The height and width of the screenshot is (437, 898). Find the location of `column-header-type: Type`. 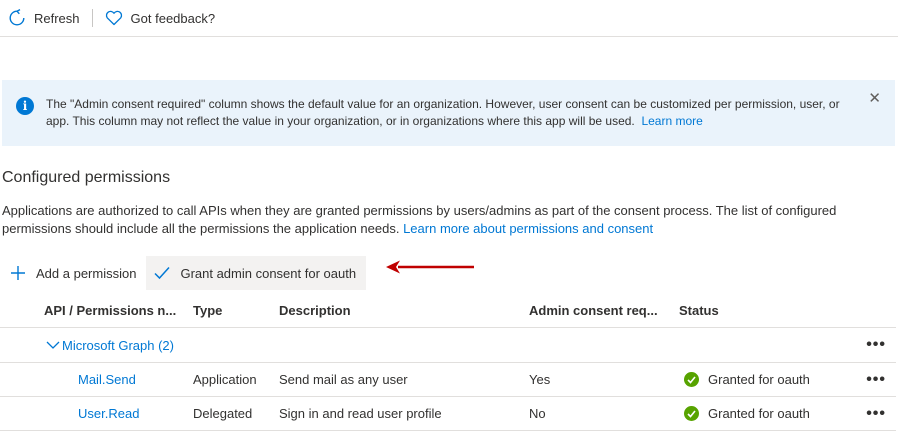

column-header-type: Type is located at coordinates (207, 310).